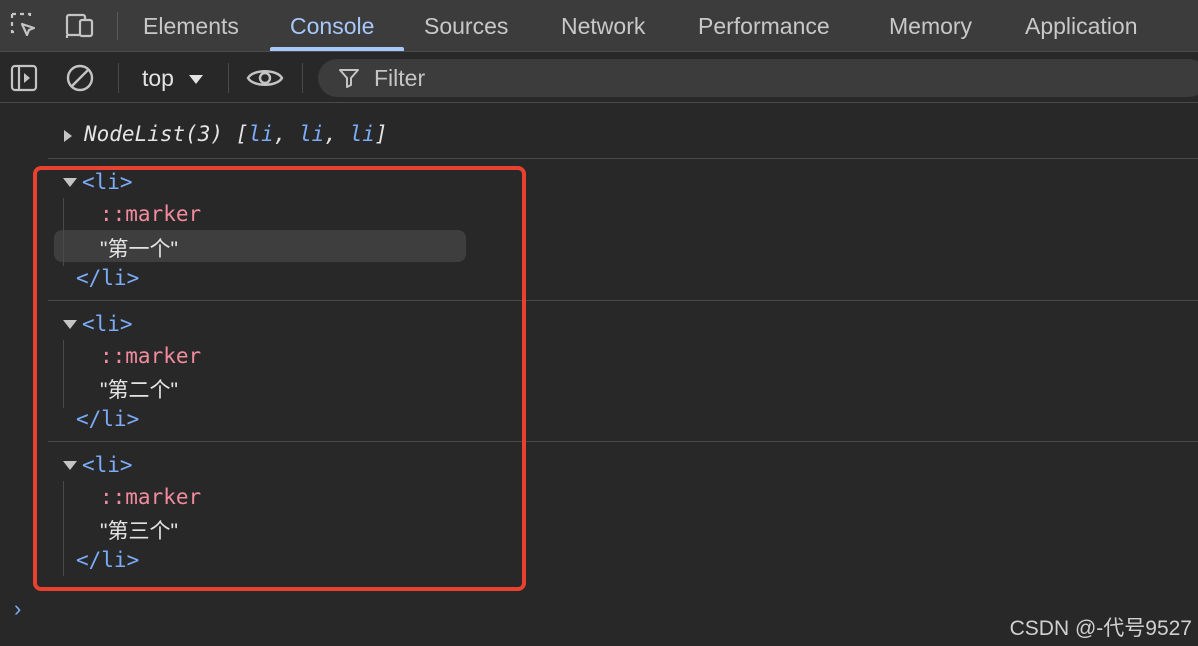 This screenshot has width=1198, height=646. I want to click on live-expression-eye-icon, so click(265, 78).